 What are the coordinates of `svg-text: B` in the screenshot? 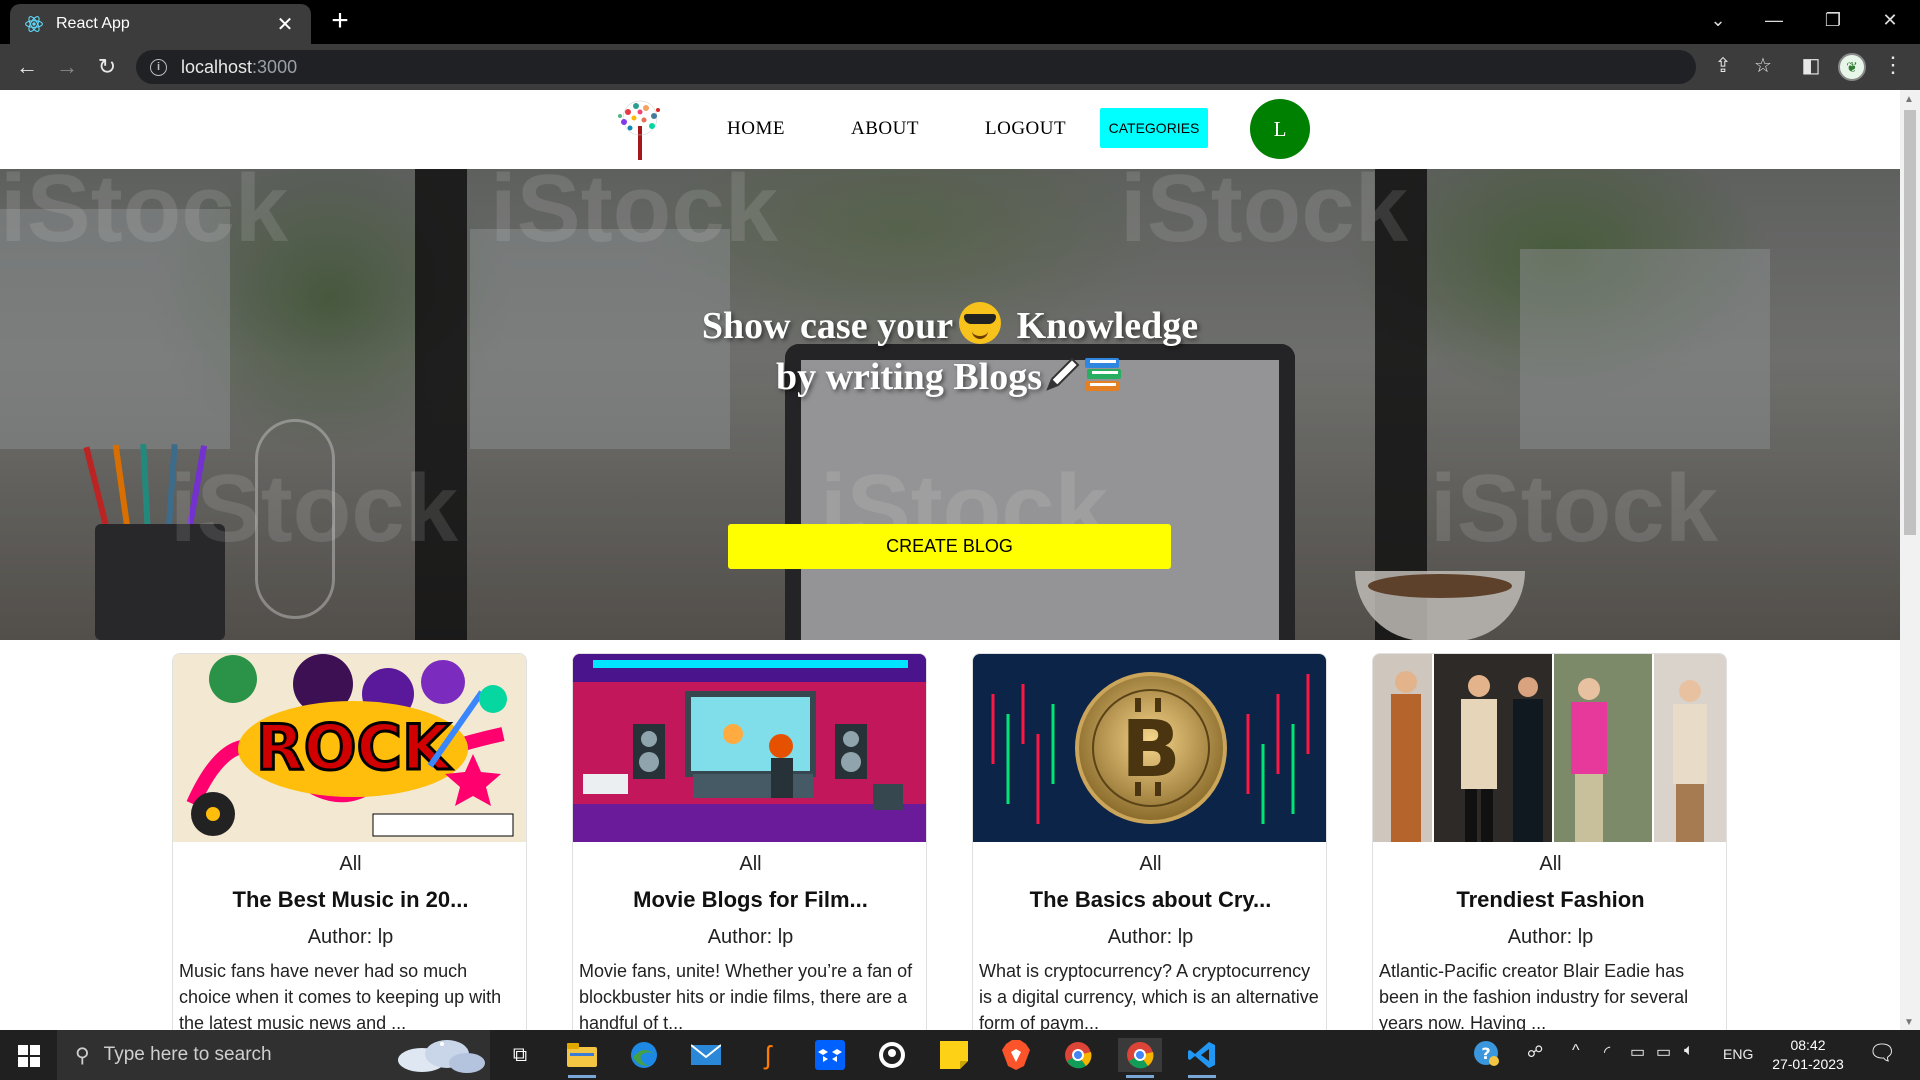 It's located at (1150, 750).